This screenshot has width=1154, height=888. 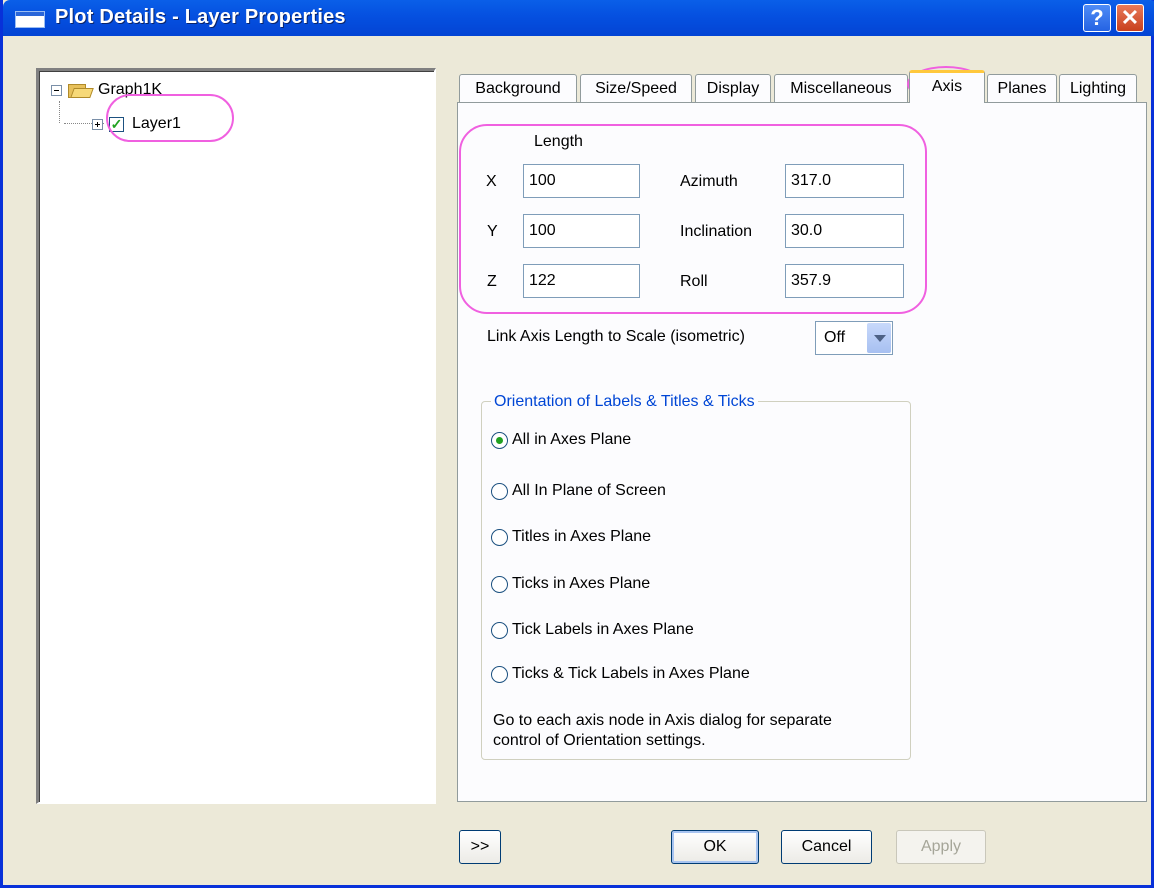 I want to click on tab-miscellaneous: Miscellaneous, so click(x=841, y=88).